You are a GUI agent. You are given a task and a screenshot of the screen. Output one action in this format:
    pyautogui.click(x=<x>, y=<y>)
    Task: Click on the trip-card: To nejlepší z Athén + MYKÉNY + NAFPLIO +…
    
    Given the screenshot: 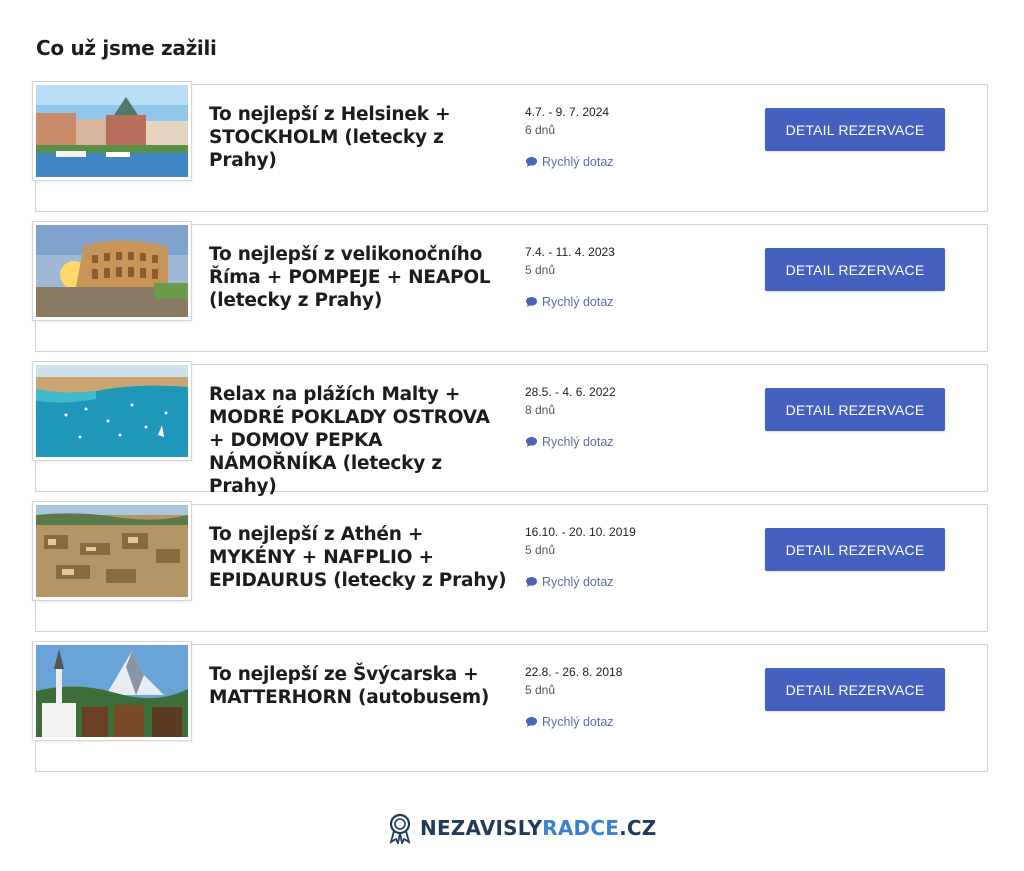 What is the action you would take?
    pyautogui.click(x=510, y=566)
    